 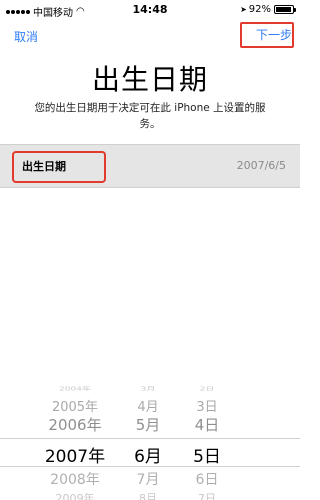 I want to click on birth-date-row: 出生日期 2007/6/5, so click(x=150, y=166).